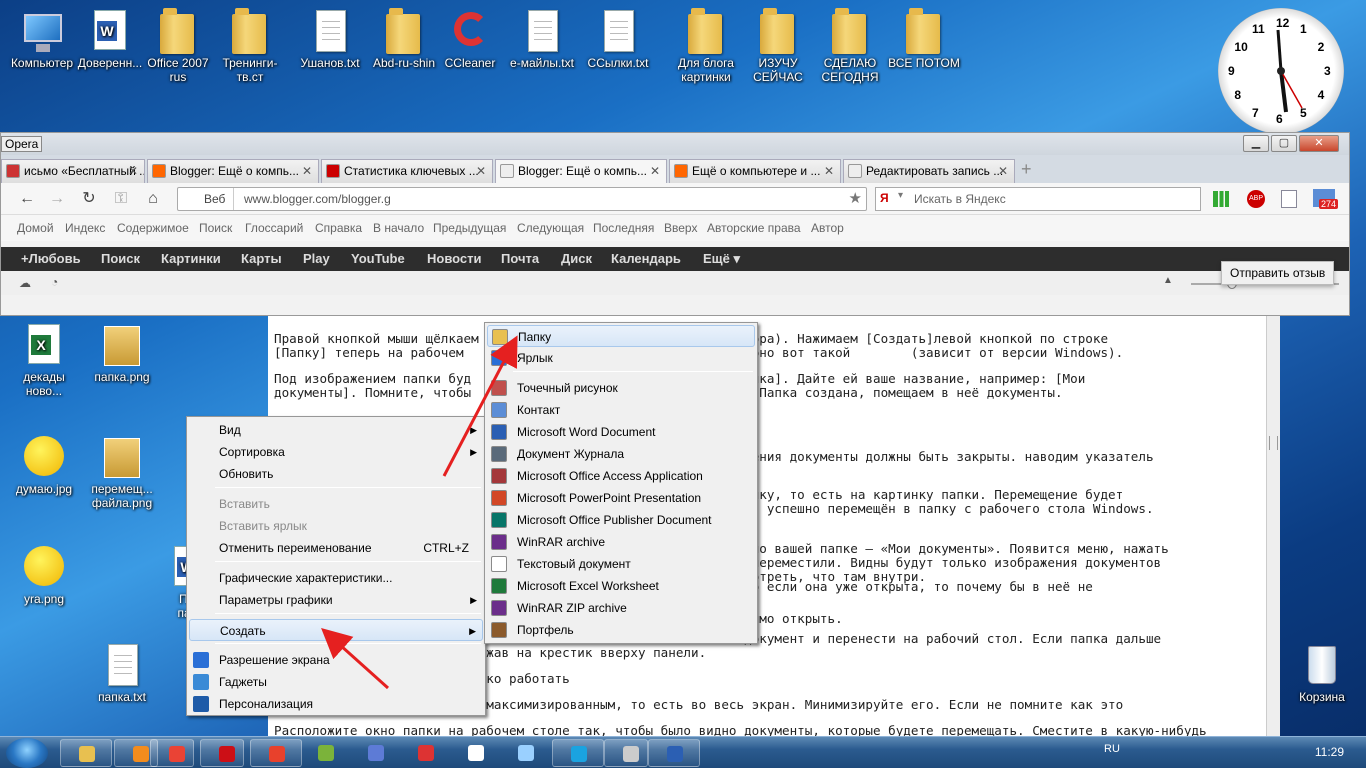 This screenshot has height=768, width=1366. What do you see at coordinates (1322, 697) in the screenshot?
I see `recycle-bin-label: Корзина` at bounding box center [1322, 697].